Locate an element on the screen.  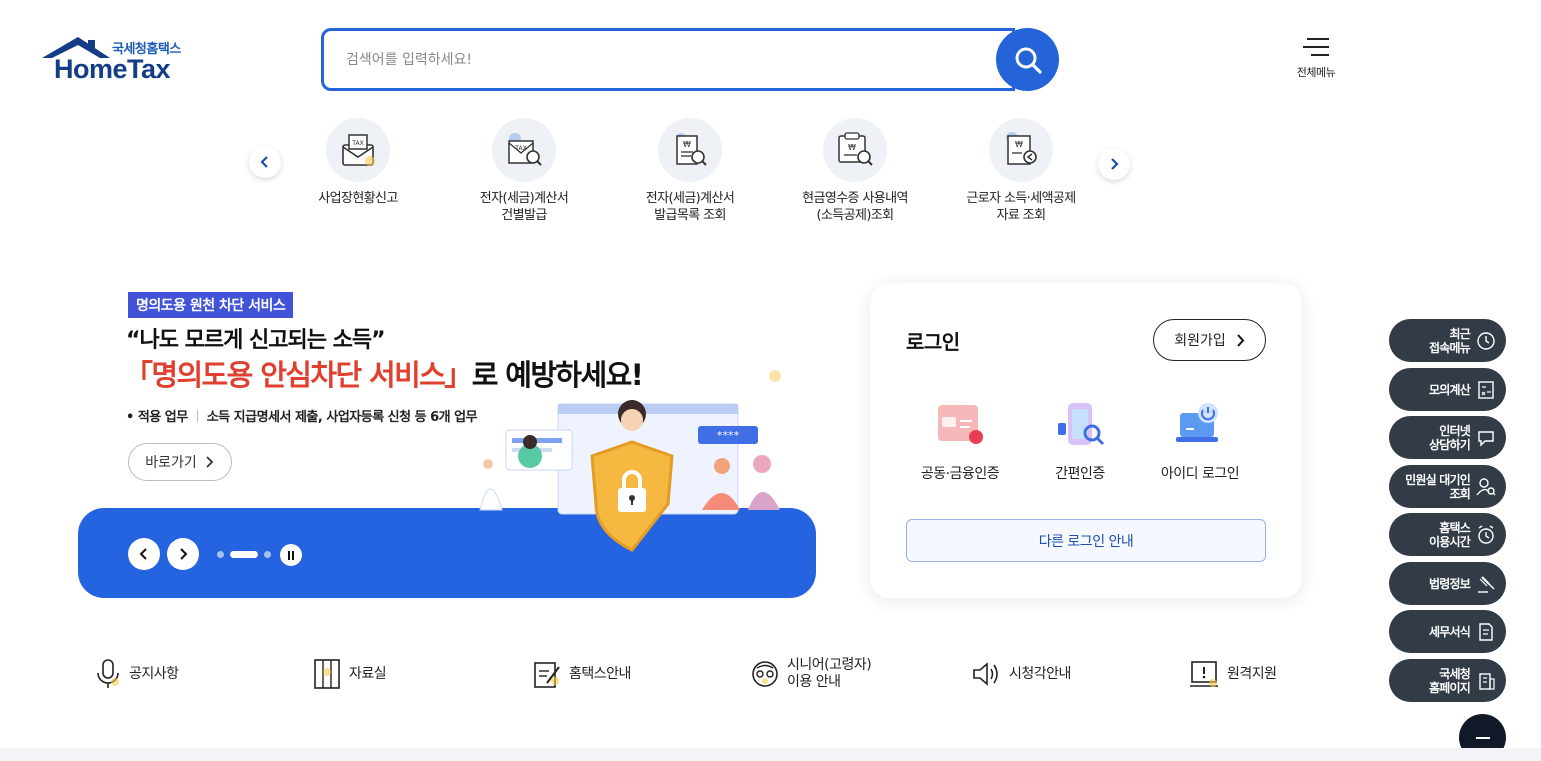
quick-item-business-report: TAX 사업장현황신고 is located at coordinates (358, 162).